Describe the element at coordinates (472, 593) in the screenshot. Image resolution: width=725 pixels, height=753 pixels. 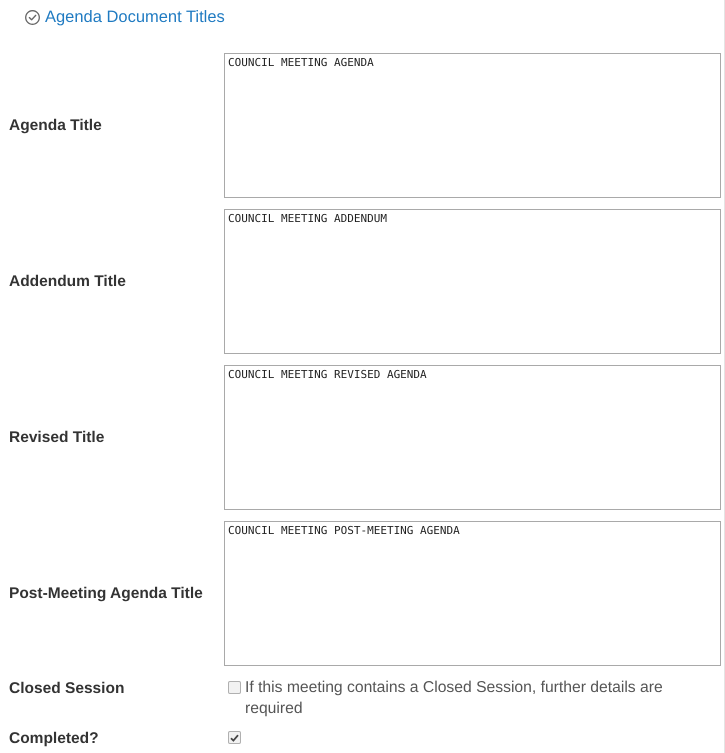
I see `text-area: COUNCIL MEETING POST-MEETING AGENDA` at that location.